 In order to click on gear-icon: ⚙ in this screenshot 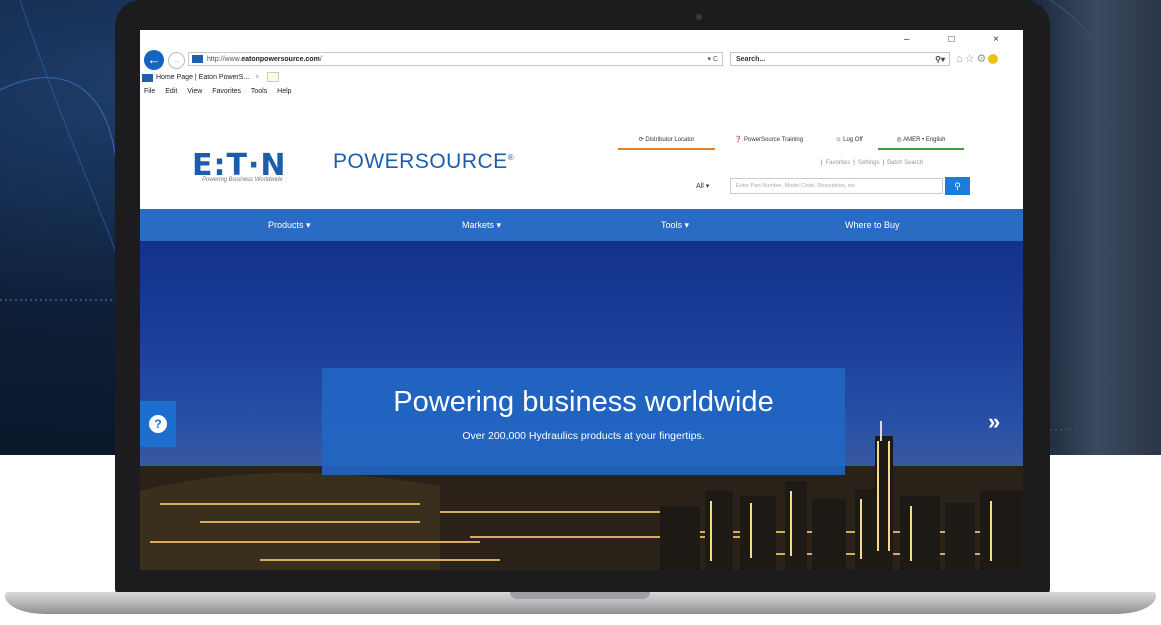, I will do `click(983, 59)`.